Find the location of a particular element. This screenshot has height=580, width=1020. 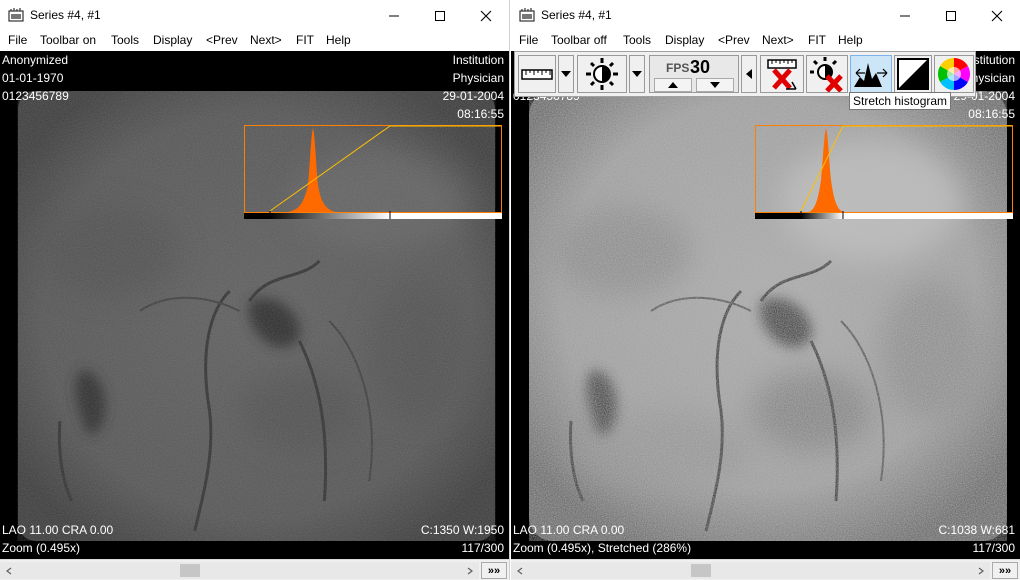

image-toolbar: FPS 30 is located at coordinates (745, 74).